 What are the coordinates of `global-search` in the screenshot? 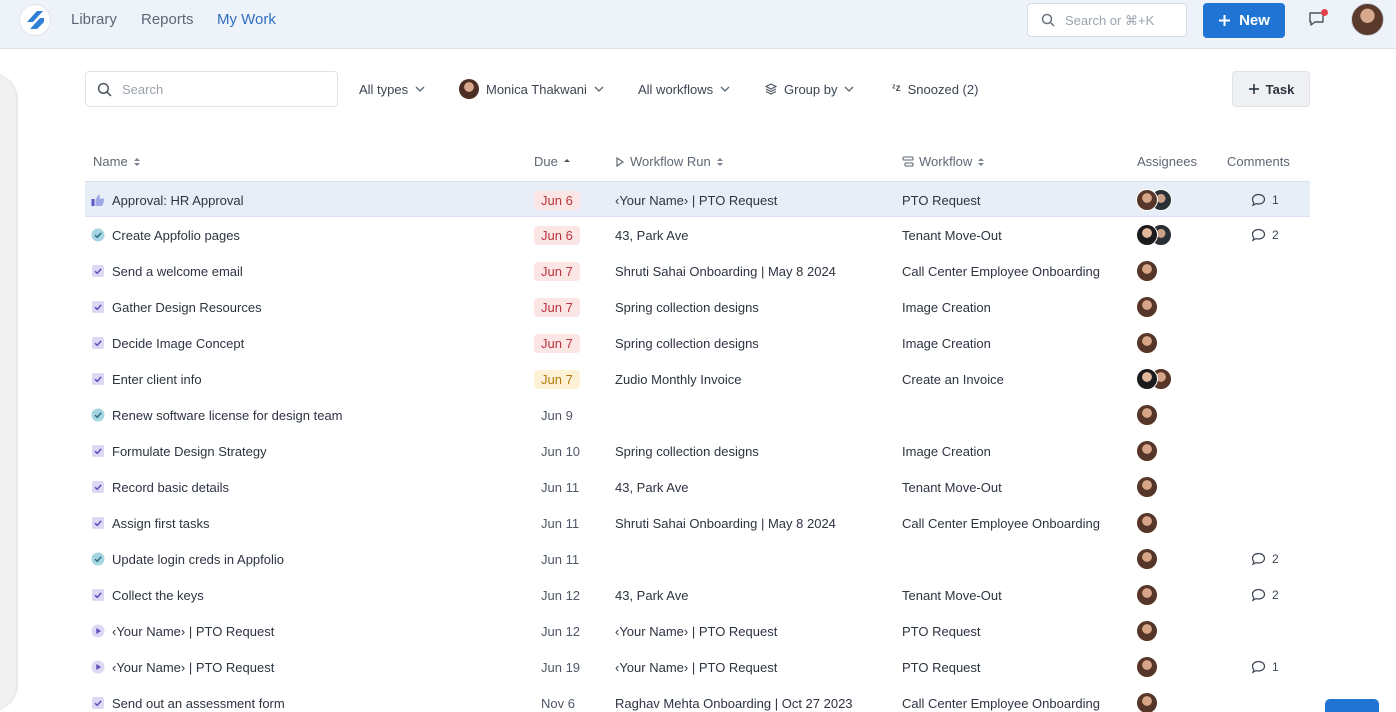 It's located at (1107, 20).